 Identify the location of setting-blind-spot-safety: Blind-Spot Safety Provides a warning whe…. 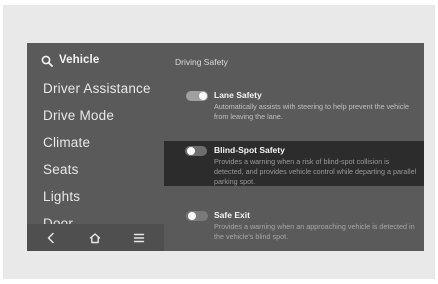
(294, 163).